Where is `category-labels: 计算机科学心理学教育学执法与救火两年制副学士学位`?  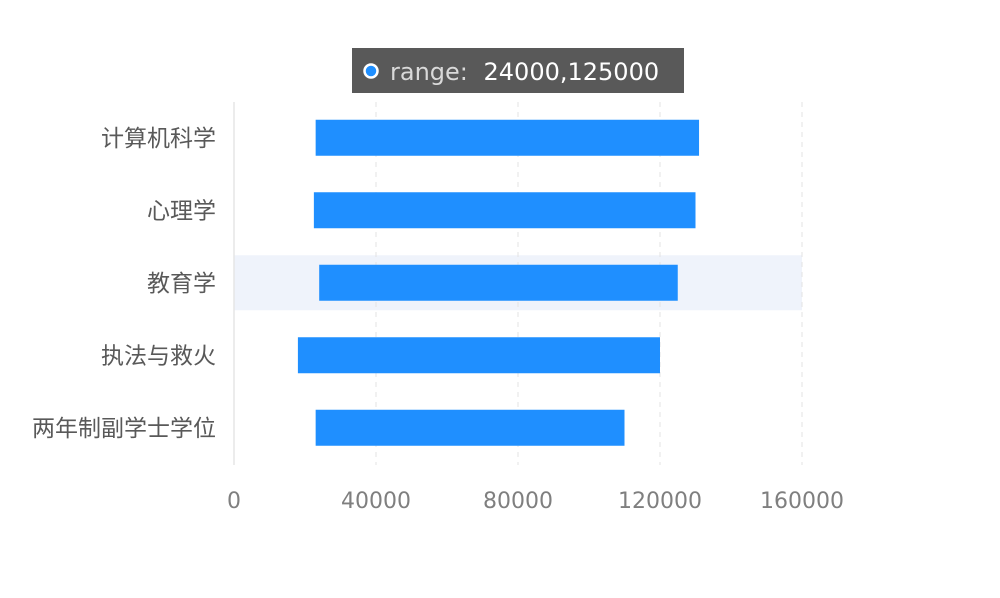
category-labels: 计算机科学心理学教育学执法与救火两年制副学士学位 is located at coordinates (124, 284).